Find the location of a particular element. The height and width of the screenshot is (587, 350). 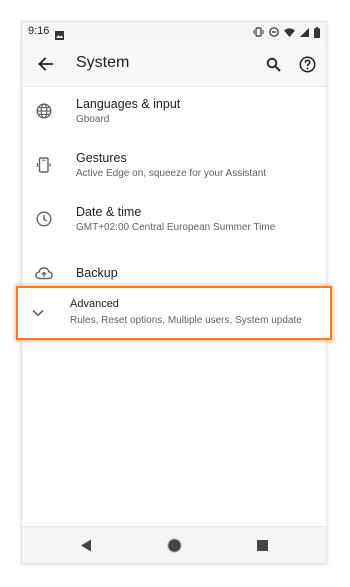

nav-recents-icon is located at coordinates (262, 545).